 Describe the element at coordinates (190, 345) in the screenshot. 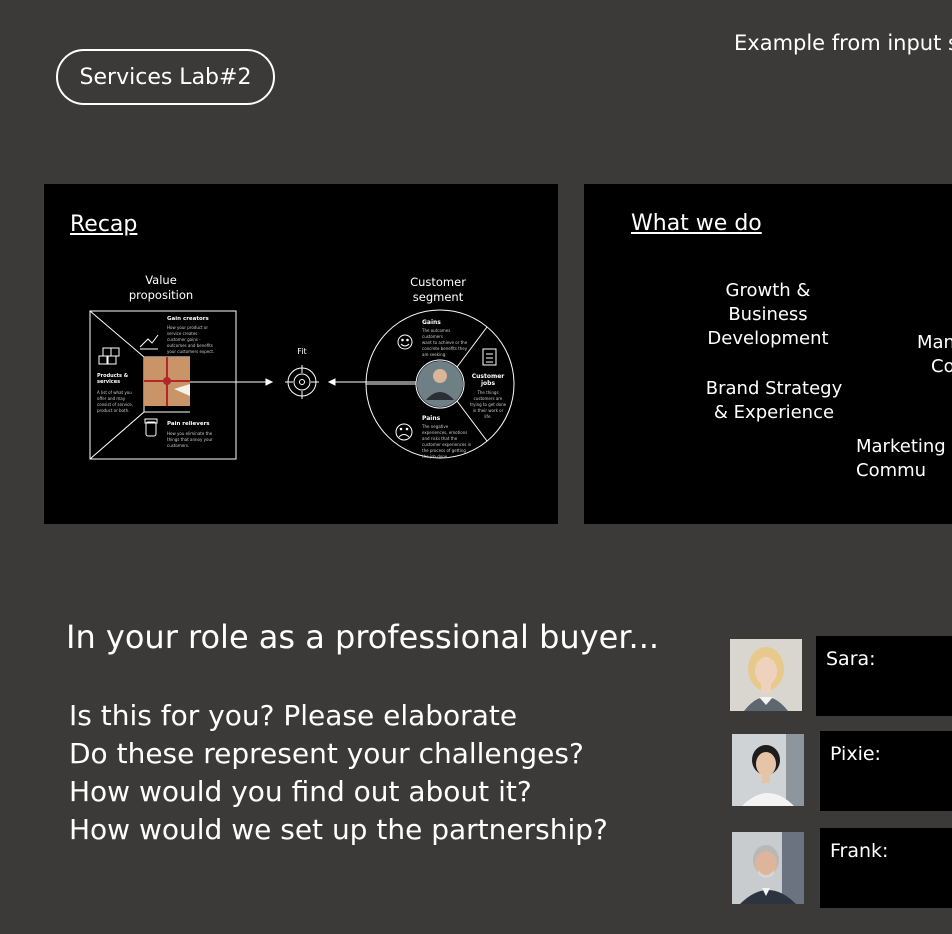

I see `svg-text: outcomes and benefits` at that location.